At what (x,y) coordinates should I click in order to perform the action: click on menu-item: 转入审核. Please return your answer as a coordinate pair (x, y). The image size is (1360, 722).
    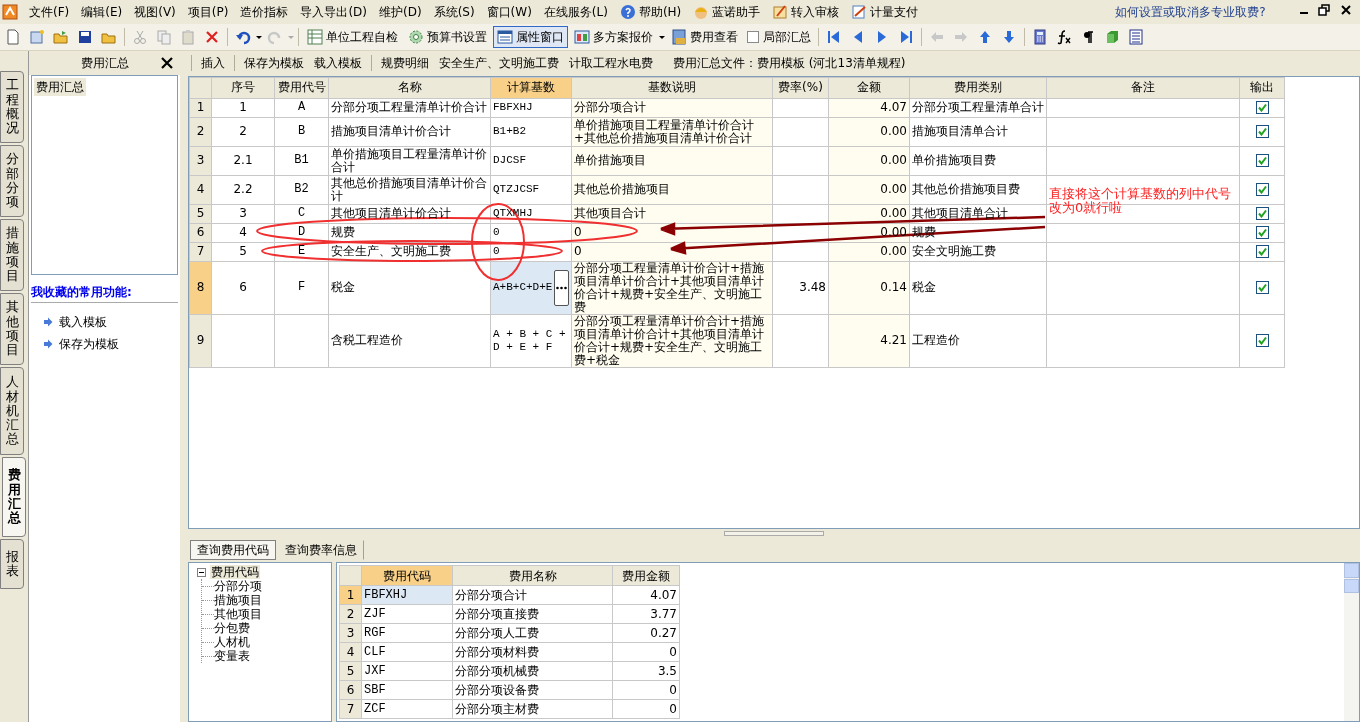
    Looking at the image, I should click on (806, 12).